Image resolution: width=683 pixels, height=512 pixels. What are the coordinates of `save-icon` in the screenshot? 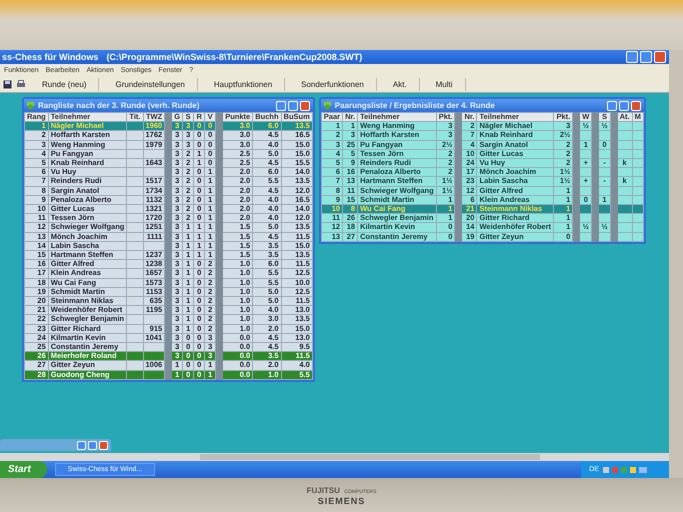 It's located at (7, 84).